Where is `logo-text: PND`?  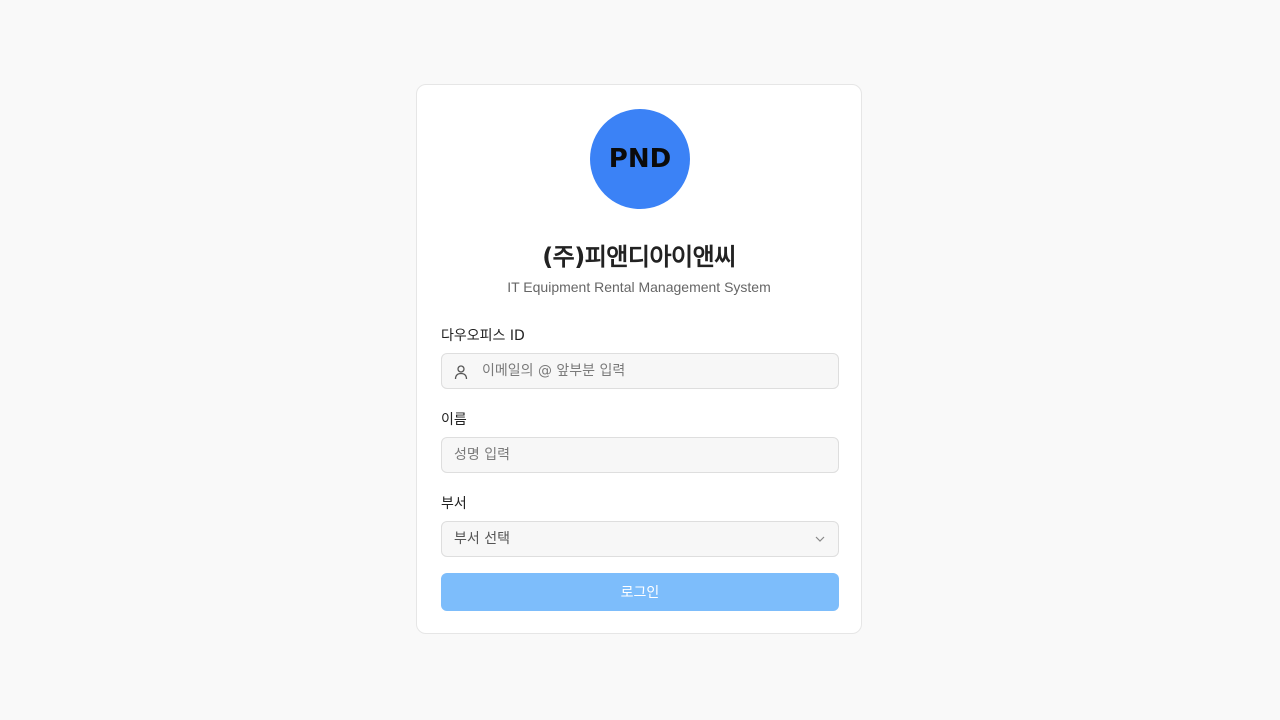 logo-text: PND is located at coordinates (640, 159).